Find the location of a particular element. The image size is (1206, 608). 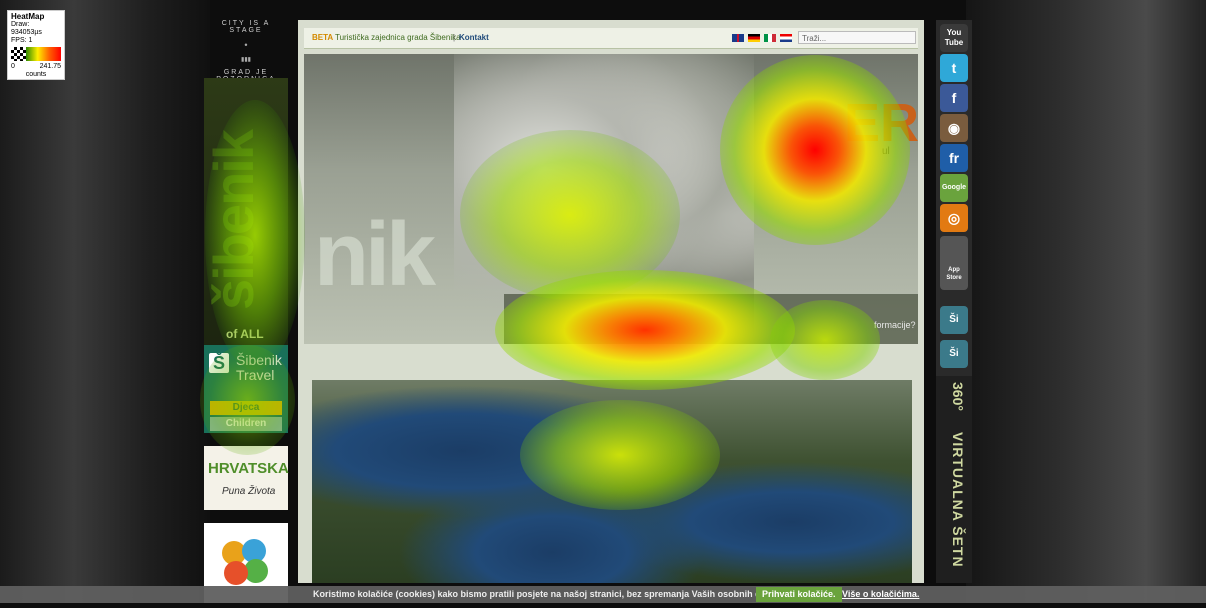

youtube-icon: You Tube is located at coordinates (954, 38).